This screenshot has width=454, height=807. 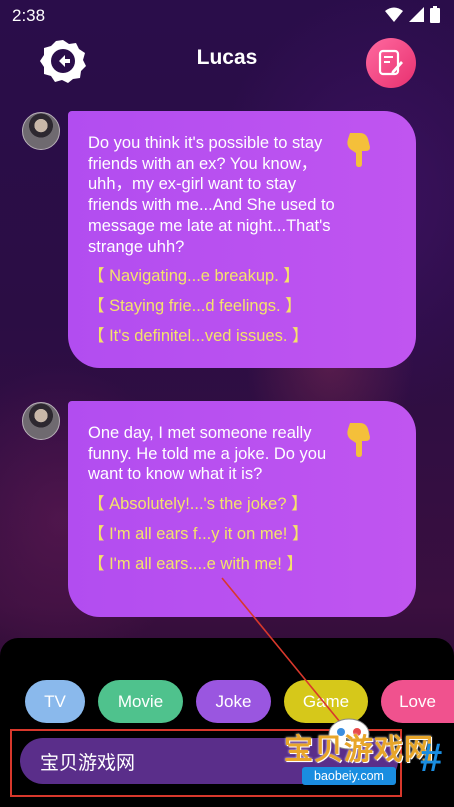 I want to click on chip-label: Movie, so click(x=140, y=701).